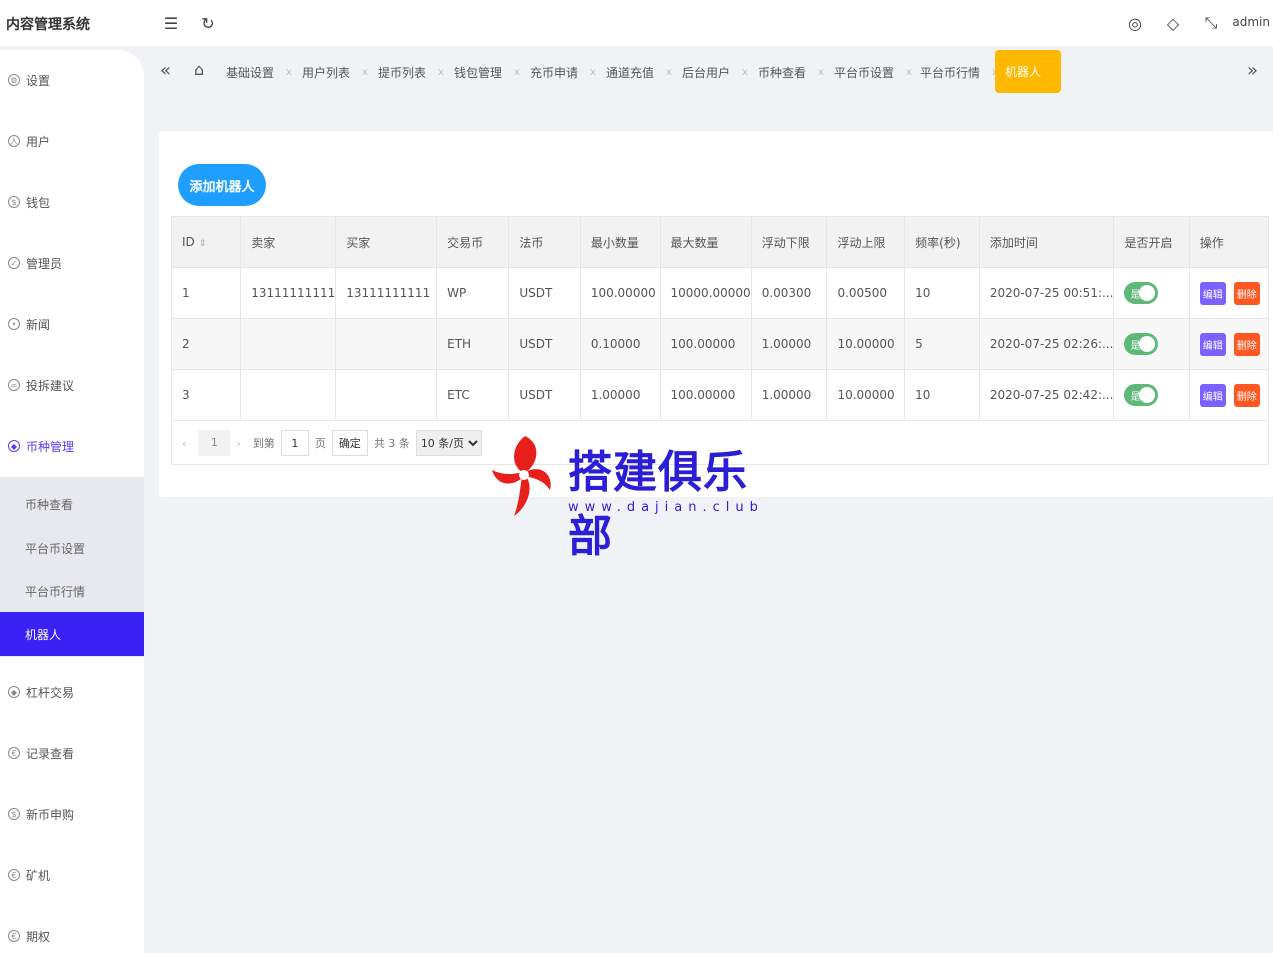  Describe the element at coordinates (72, 692) in the screenshot. I see `sidebar-item-leverage: ◆ 杠杆交易` at that location.